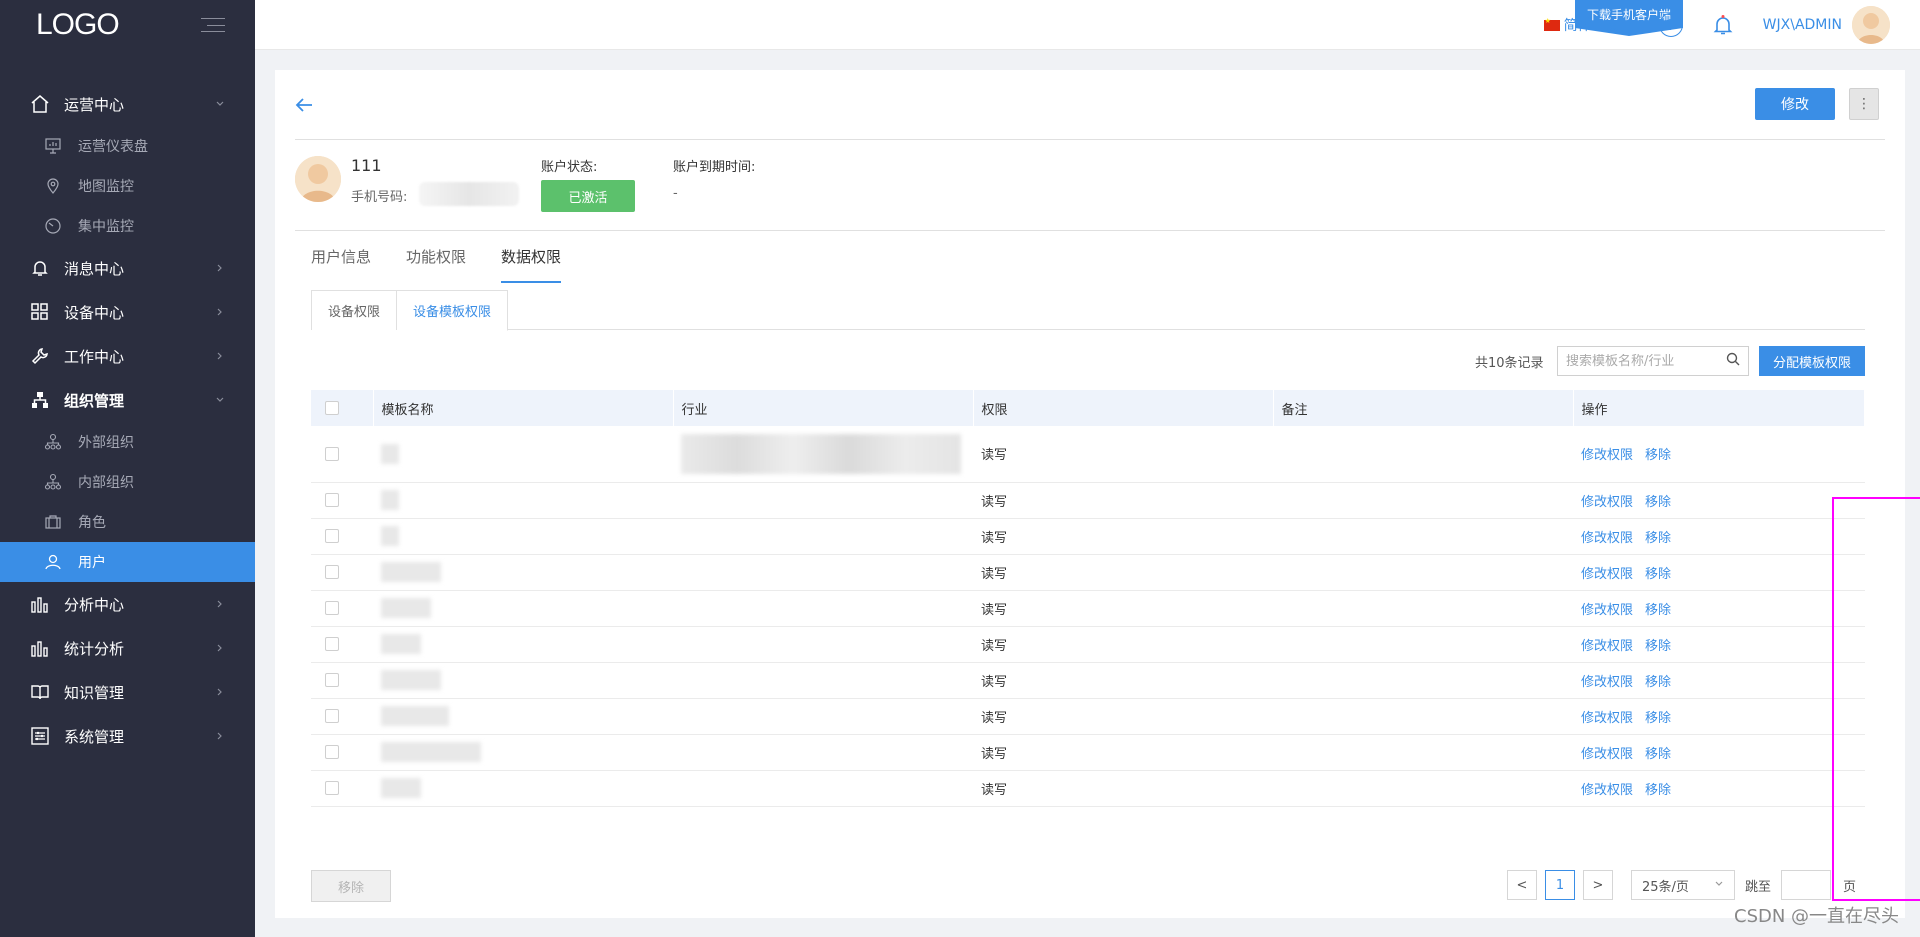 The height and width of the screenshot is (937, 1920). What do you see at coordinates (127, 442) in the screenshot?
I see `sidebar-item-external-org: 外部组织` at bounding box center [127, 442].